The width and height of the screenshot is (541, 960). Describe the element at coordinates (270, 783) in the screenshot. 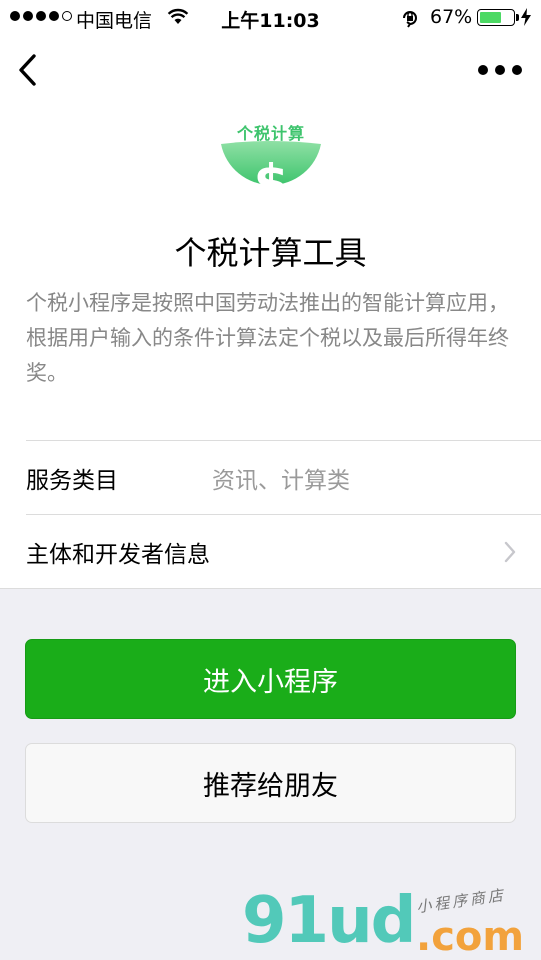

I see `recommend-to-friend-button: 推荐给朋友` at that location.